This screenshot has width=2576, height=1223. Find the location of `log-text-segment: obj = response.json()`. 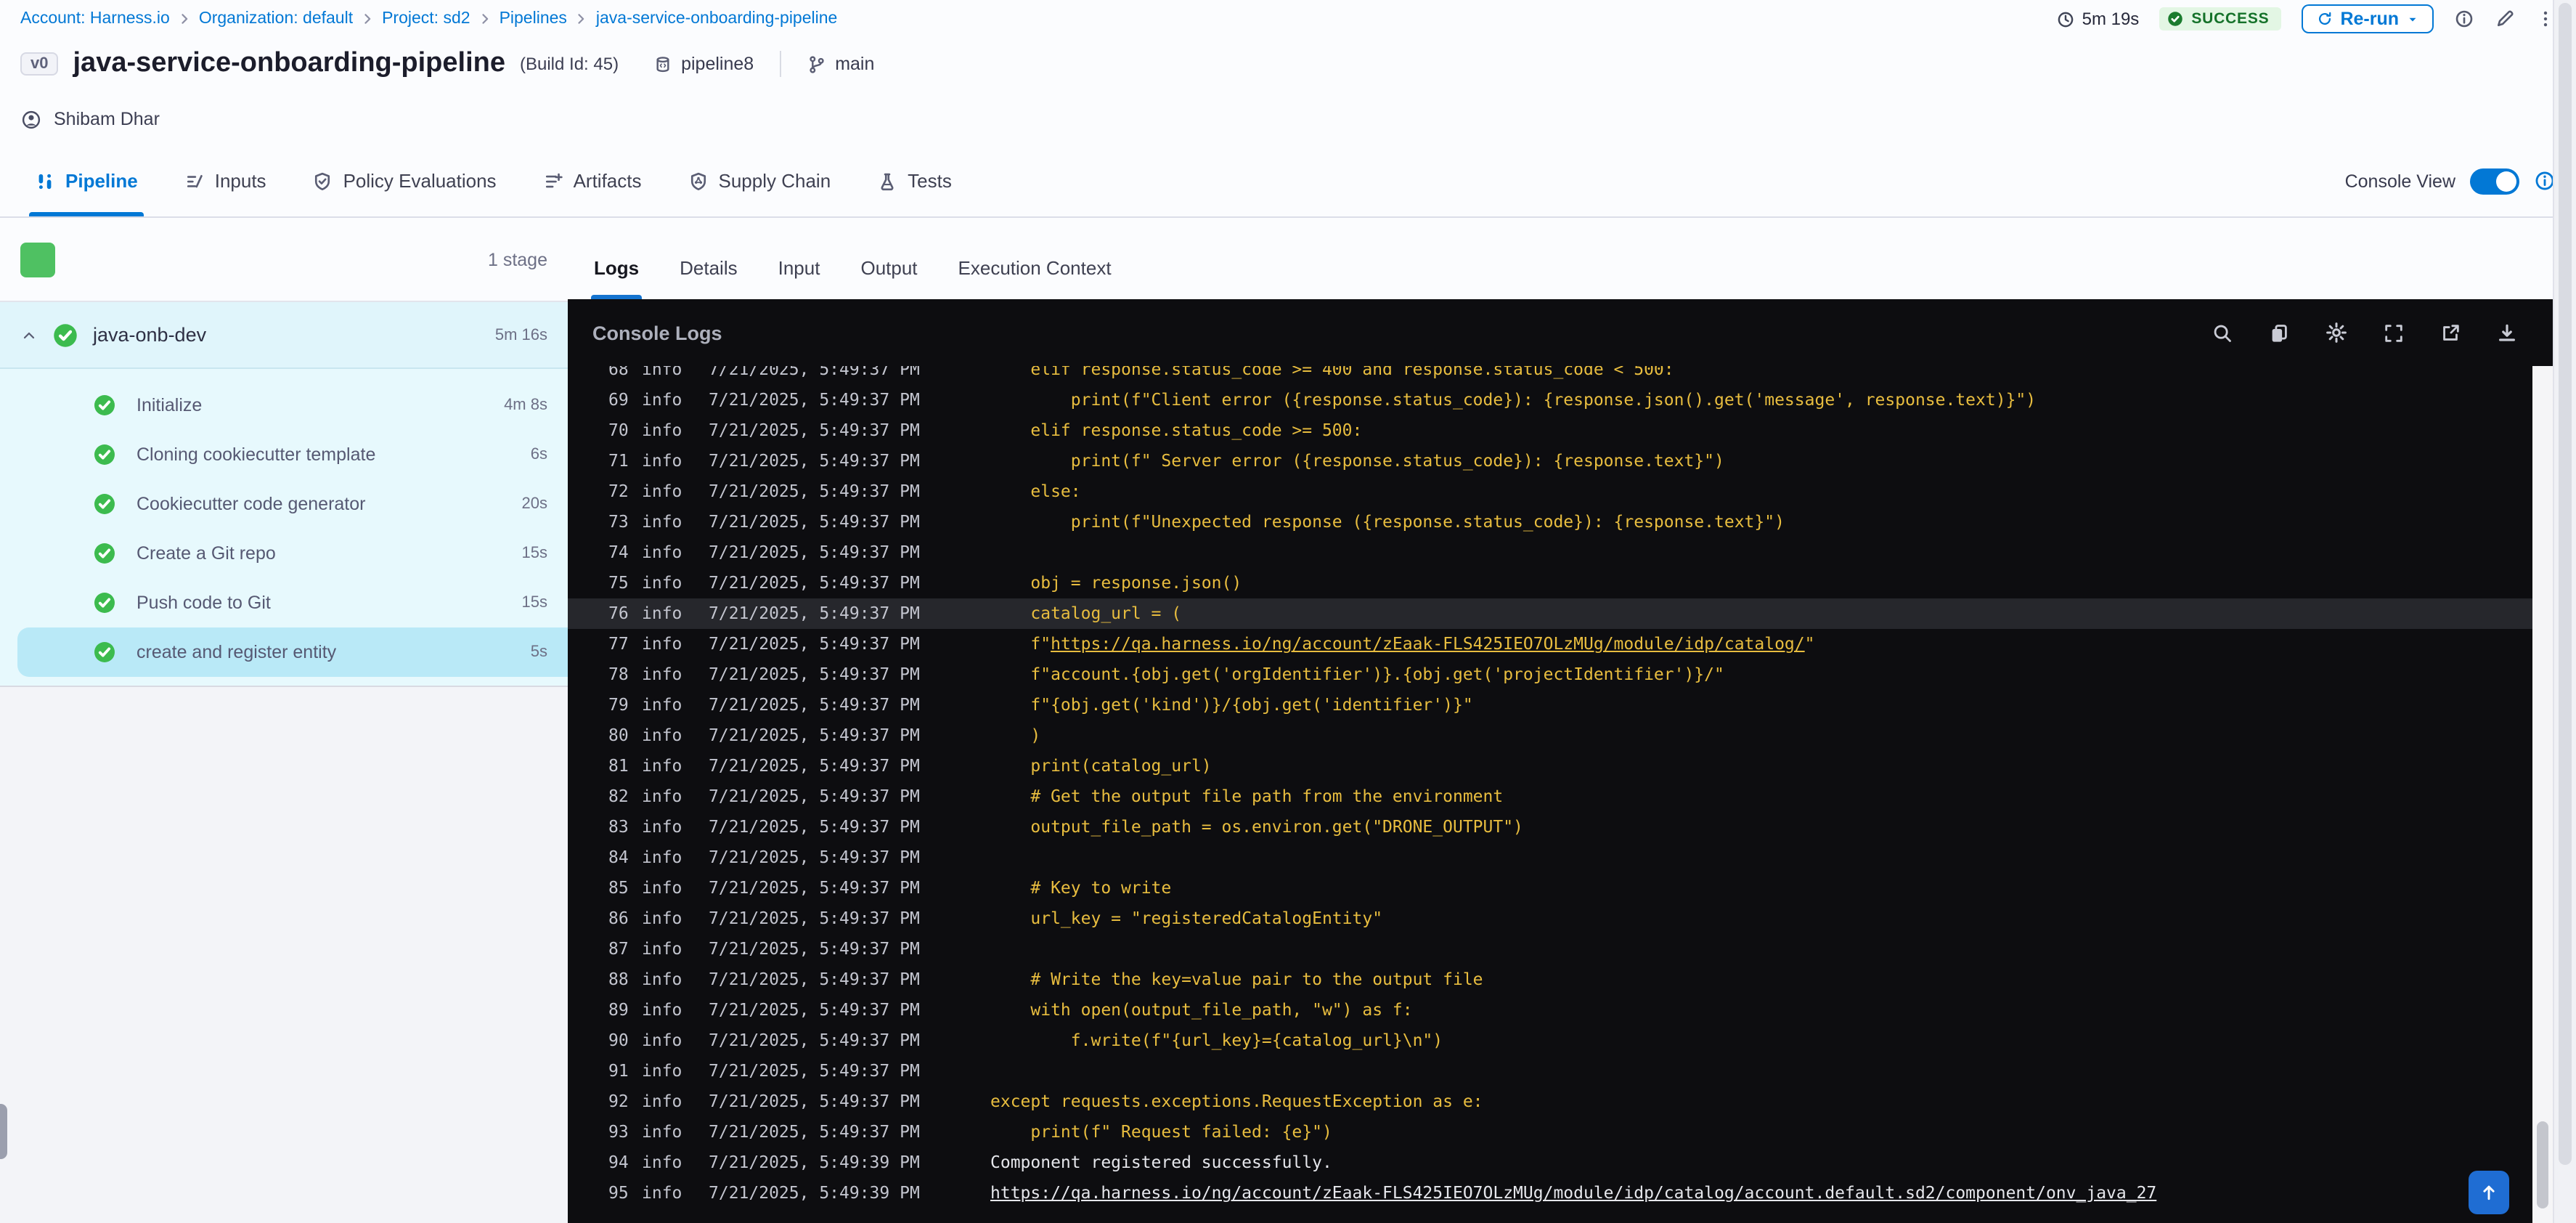

log-text-segment: obj = response.json() is located at coordinates (1116, 582).